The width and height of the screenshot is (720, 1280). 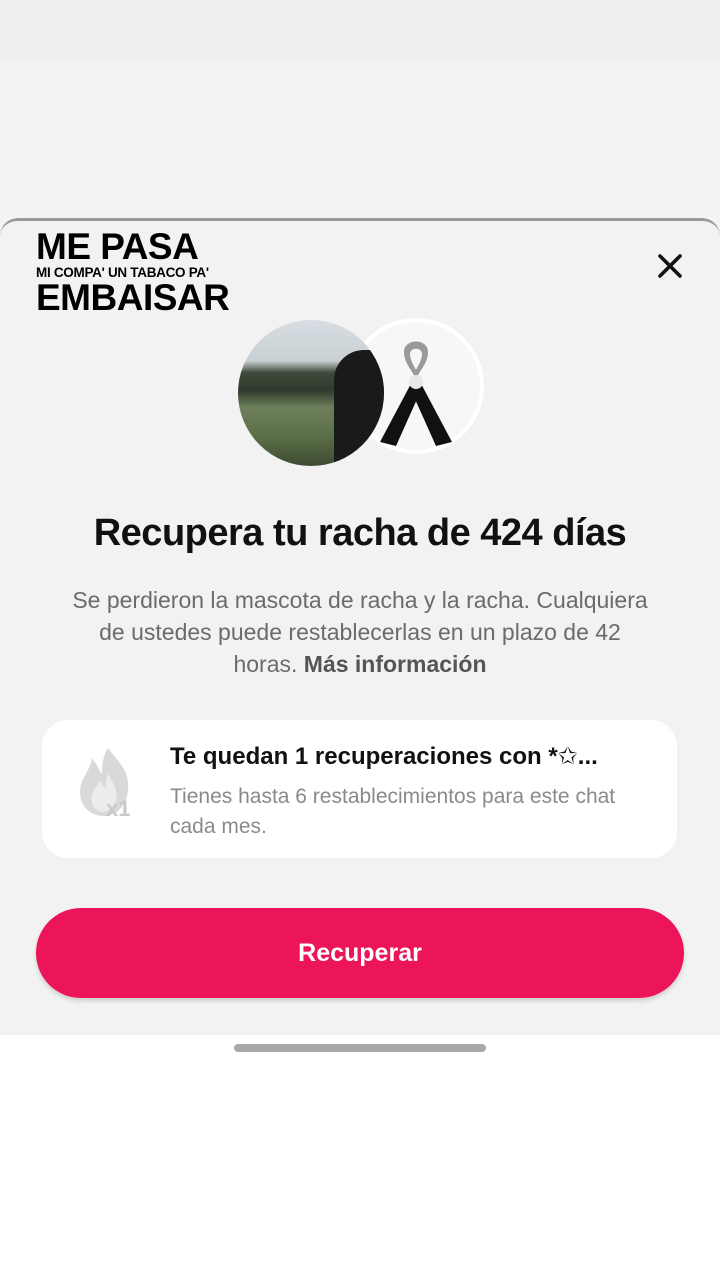 I want to click on avatar-photo, so click(x=311, y=393).